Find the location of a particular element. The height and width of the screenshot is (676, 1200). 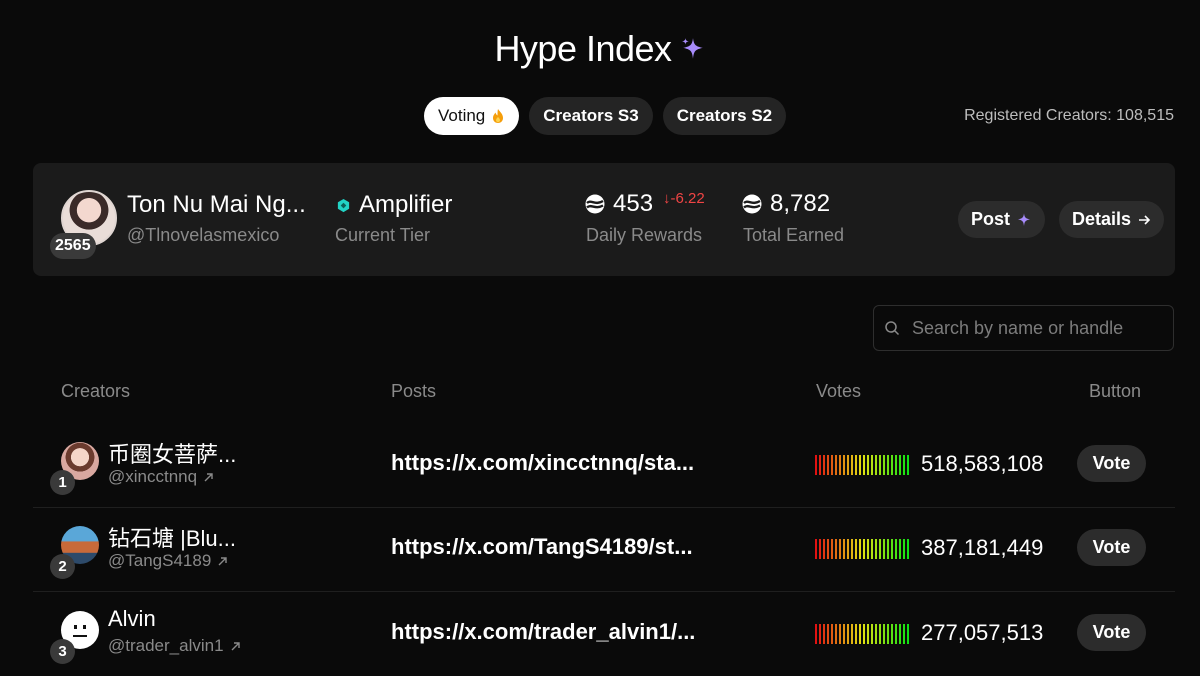

rank-badge: 2 is located at coordinates (62, 566).